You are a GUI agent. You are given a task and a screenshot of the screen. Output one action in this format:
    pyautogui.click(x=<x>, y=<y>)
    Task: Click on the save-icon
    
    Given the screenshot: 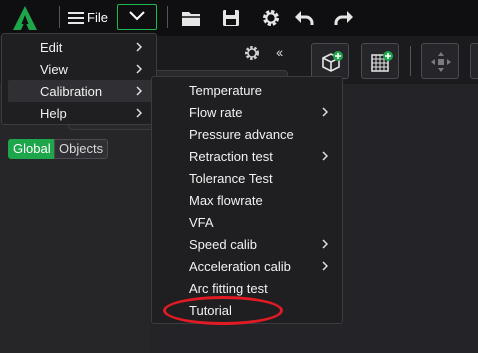 What is the action you would take?
    pyautogui.click(x=231, y=18)
    